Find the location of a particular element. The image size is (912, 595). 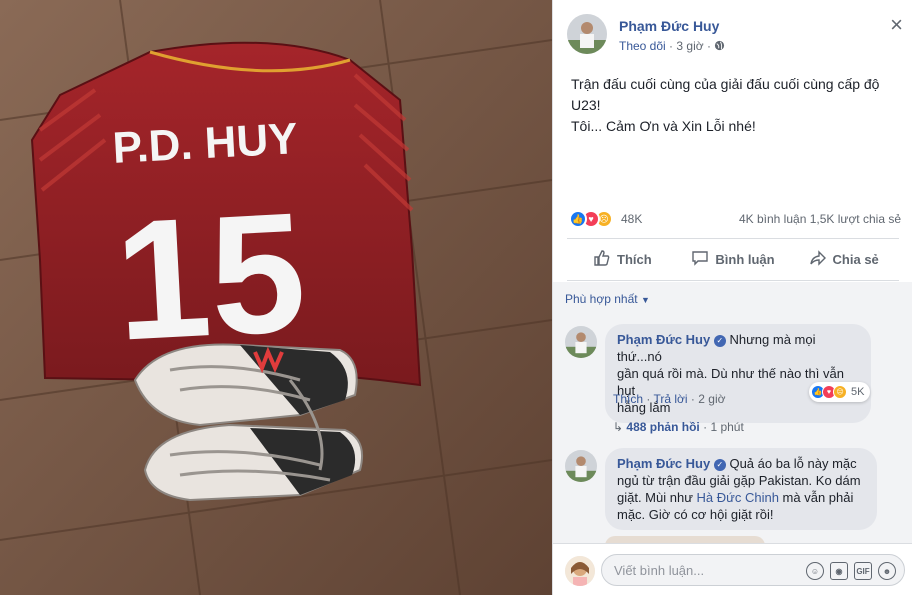

view-replies-link: ↳ 488 phản hồi · 1 phút is located at coordinates (678, 427).